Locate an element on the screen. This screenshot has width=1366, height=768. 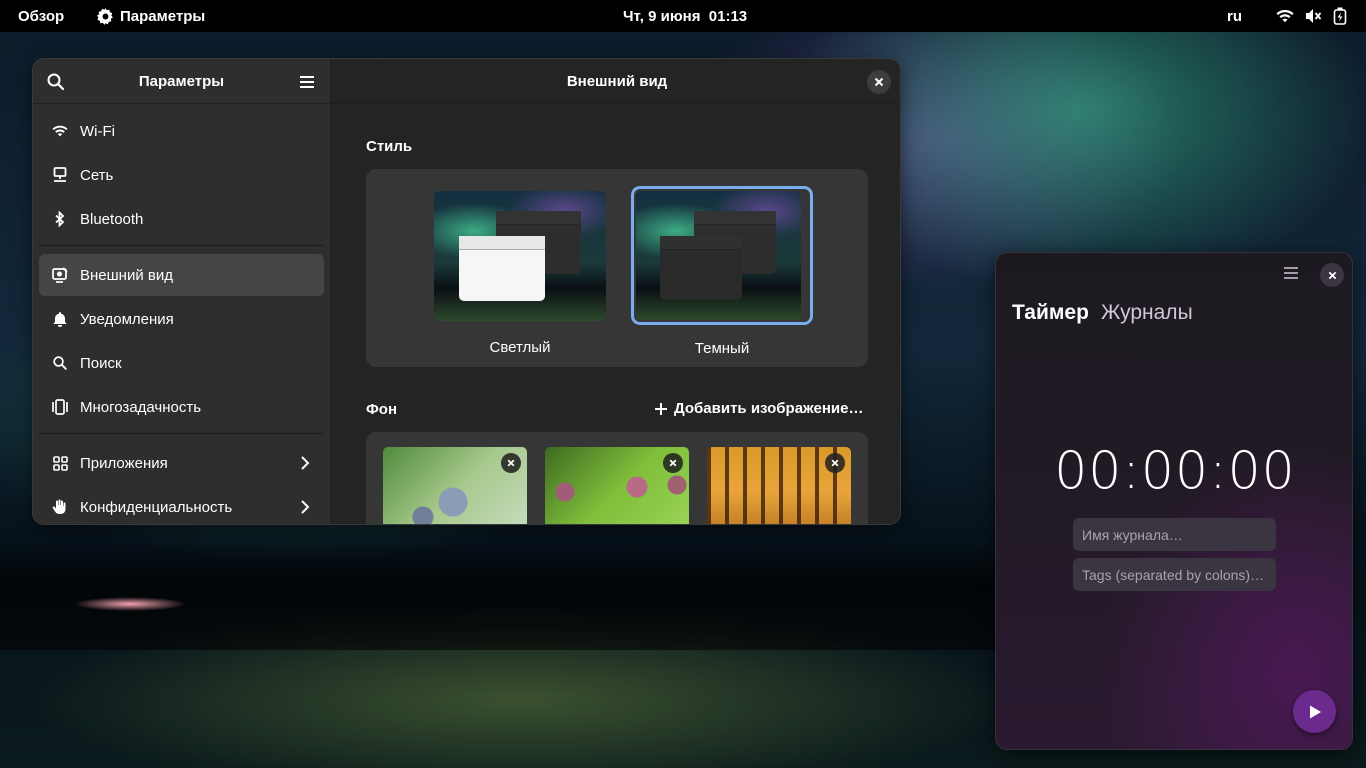
sidebar-item-network: Сеть is located at coordinates (181, 175).